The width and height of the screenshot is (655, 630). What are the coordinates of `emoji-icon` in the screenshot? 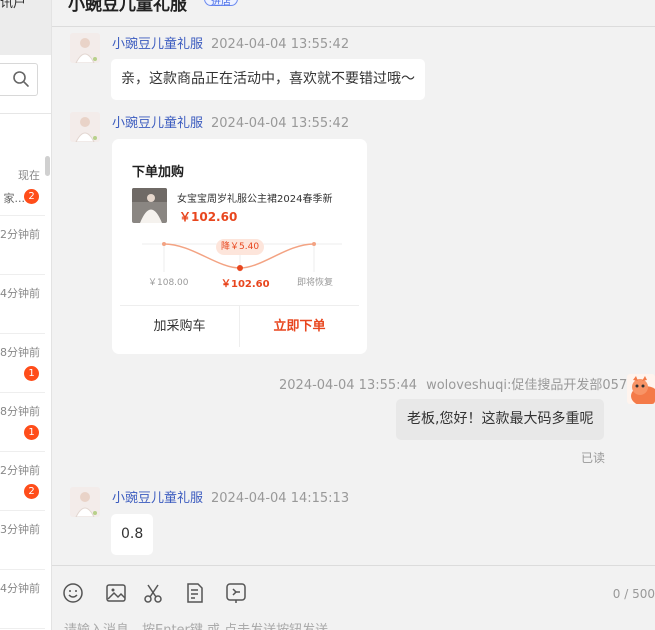 It's located at (73, 593).